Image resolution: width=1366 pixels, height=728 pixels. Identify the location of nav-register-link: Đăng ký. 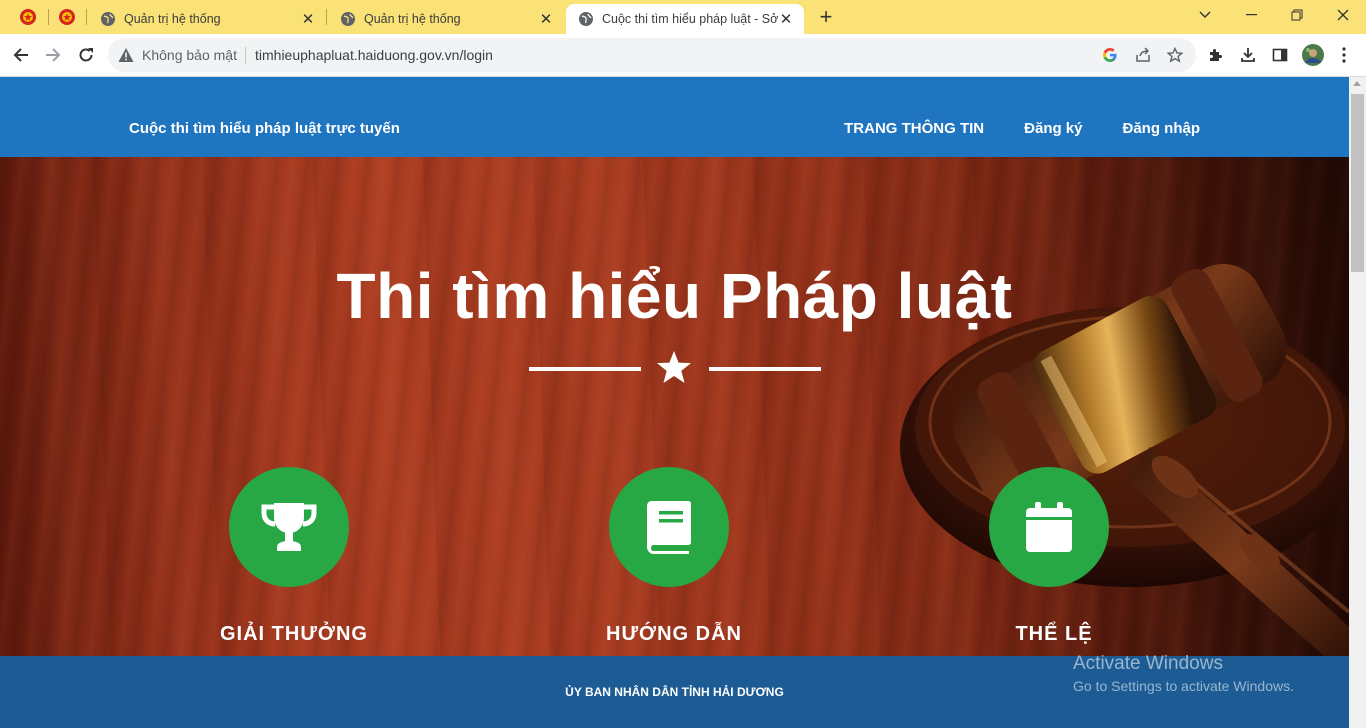
(1053, 128).